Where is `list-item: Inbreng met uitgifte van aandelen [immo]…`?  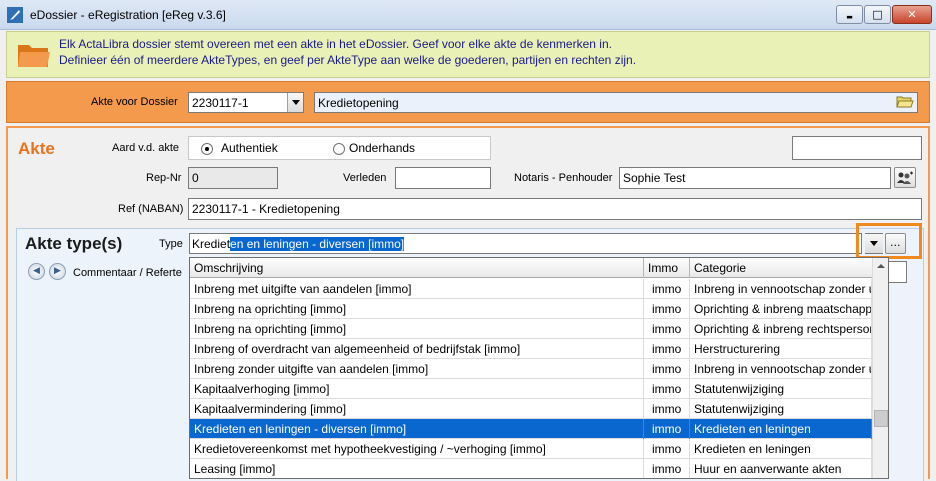
list-item: Inbreng met uitgifte van aandelen [immo]… is located at coordinates (531, 289).